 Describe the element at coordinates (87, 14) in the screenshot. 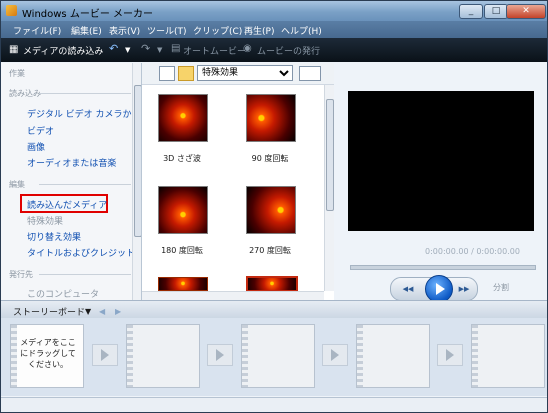

I see `window-title: Windows ムービー メーカー` at that location.